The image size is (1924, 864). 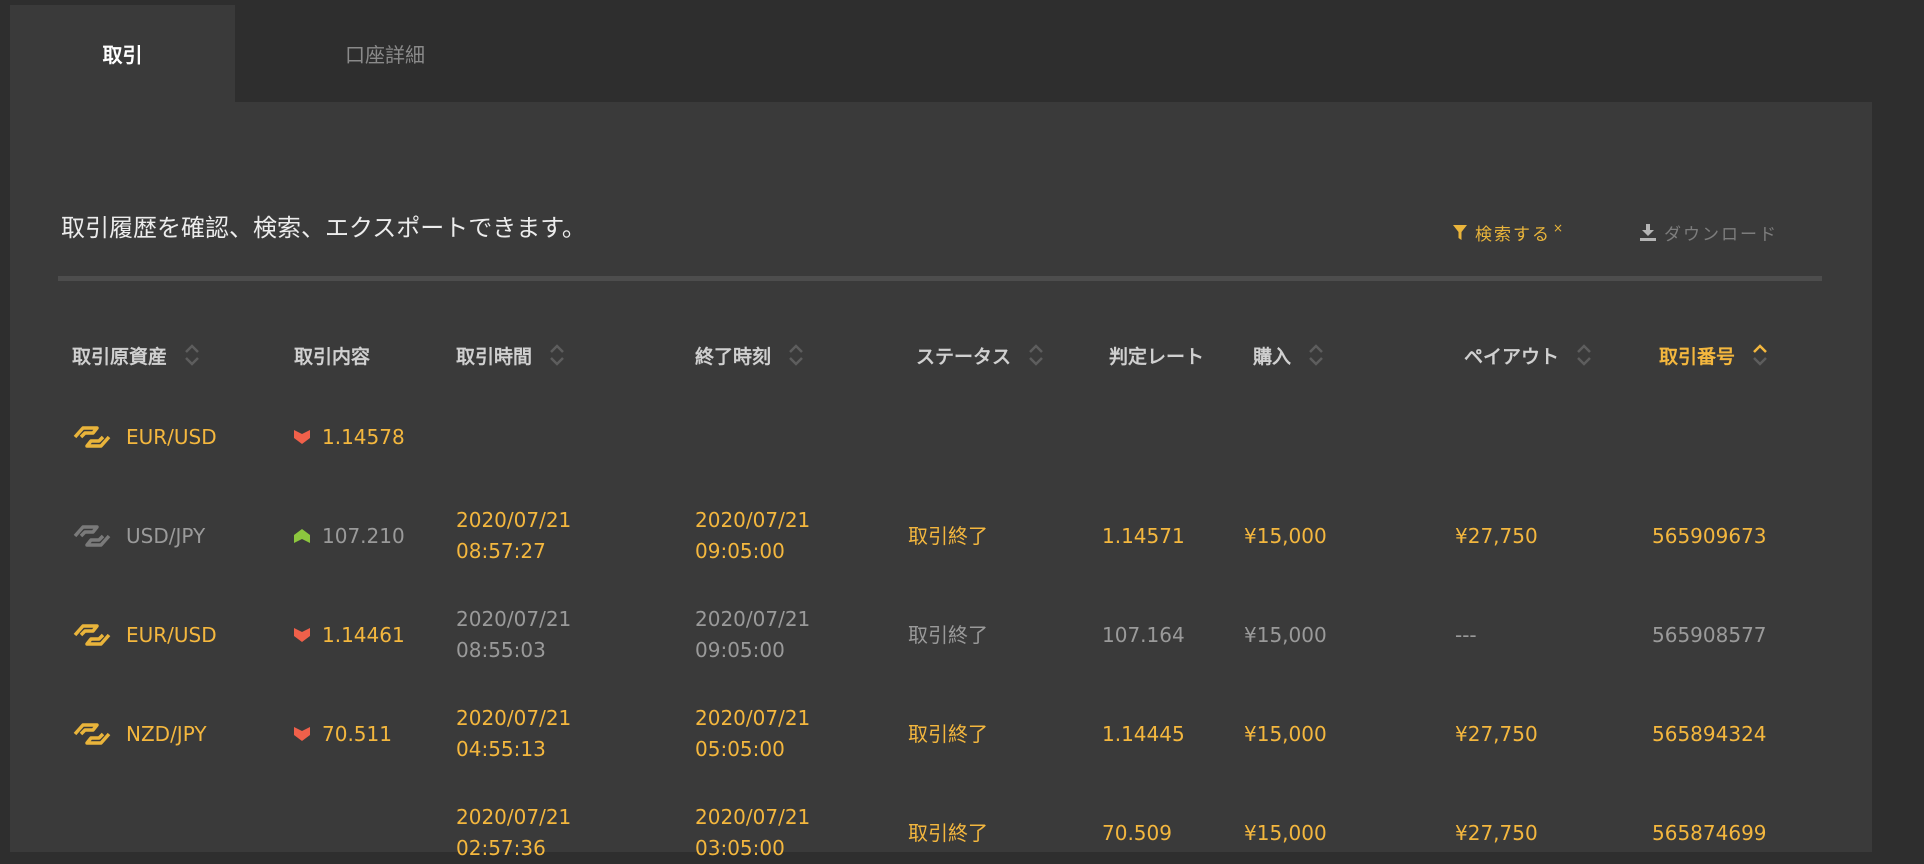 What do you see at coordinates (1709, 734) in the screenshot?
I see `trade-number: 565894324` at bounding box center [1709, 734].